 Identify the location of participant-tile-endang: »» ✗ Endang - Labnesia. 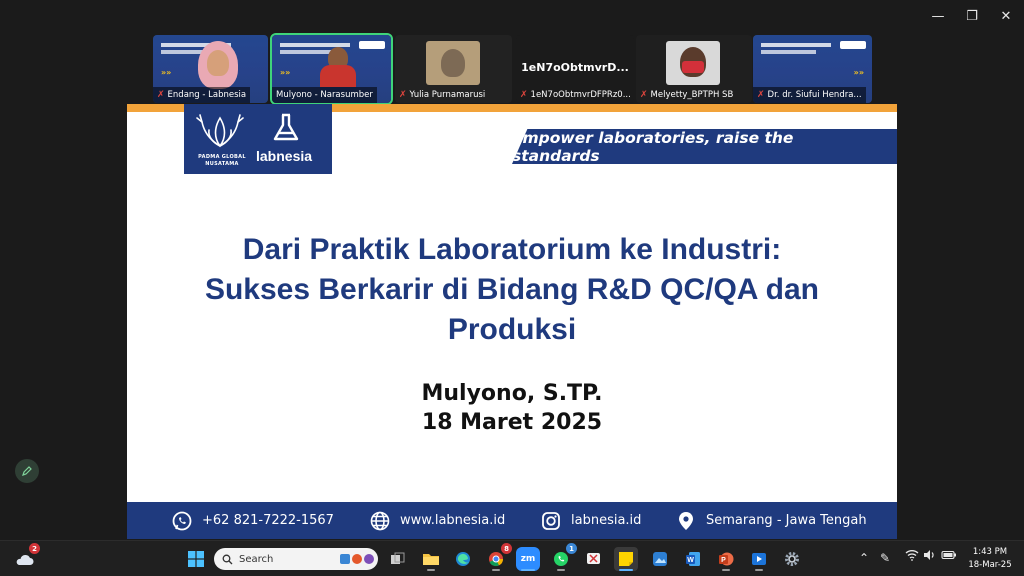
(210, 69).